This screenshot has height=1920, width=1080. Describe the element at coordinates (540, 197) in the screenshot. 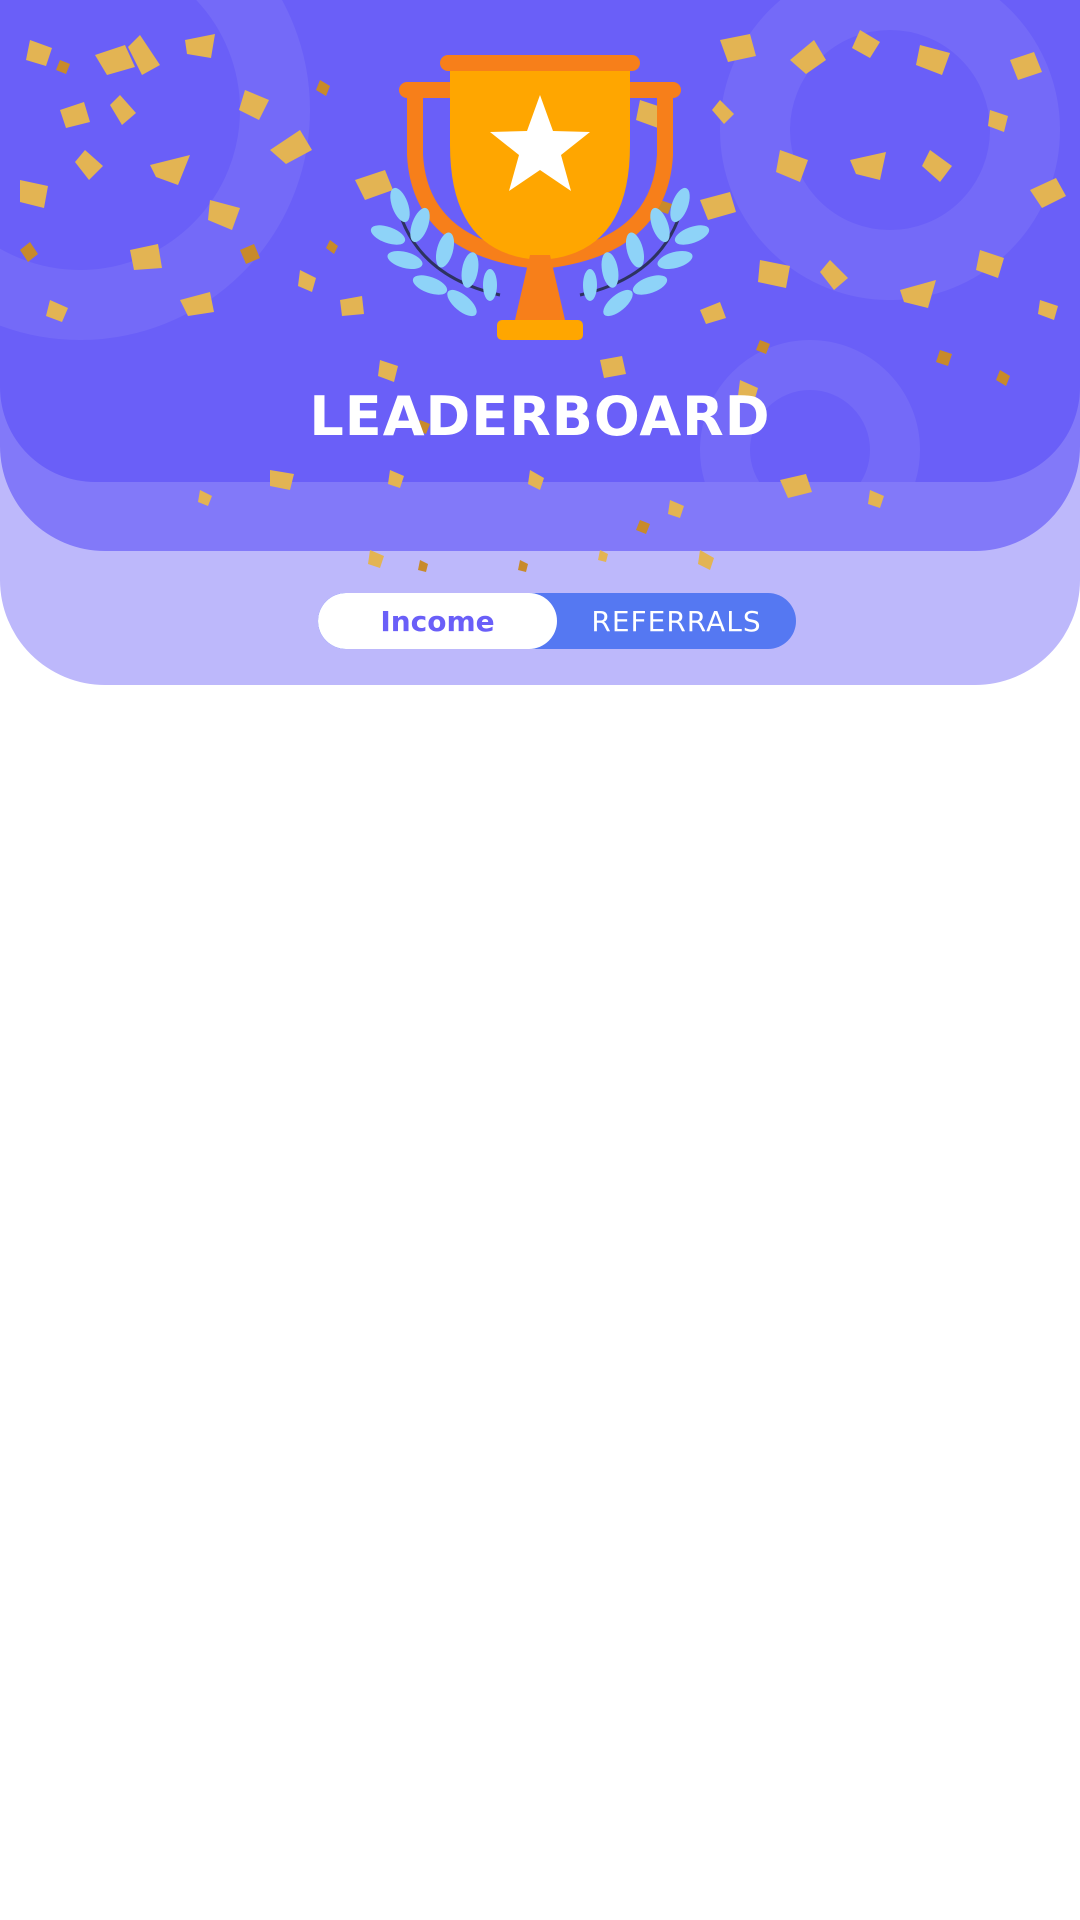

I see `trophy-star-laurel-icon` at that location.